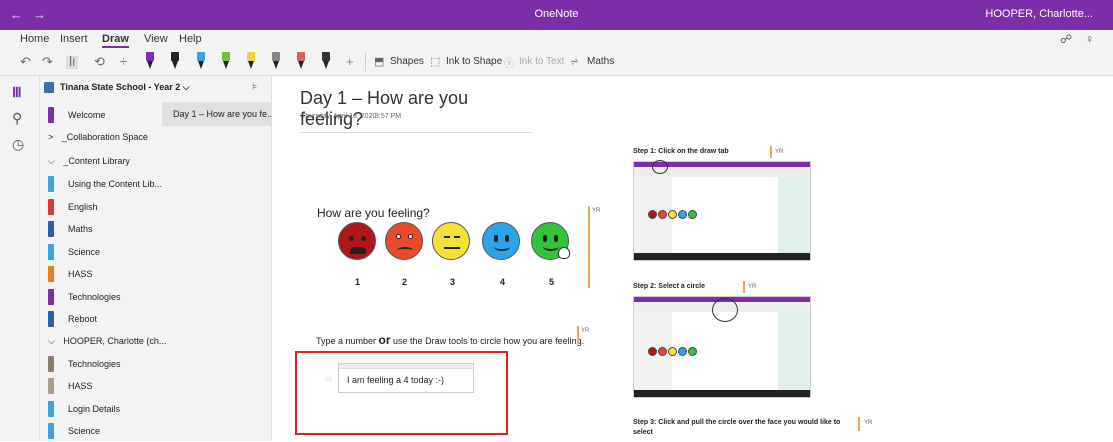  What do you see at coordinates (103, 386) in the screenshot?
I see `section-student-hass: HASS` at bounding box center [103, 386].